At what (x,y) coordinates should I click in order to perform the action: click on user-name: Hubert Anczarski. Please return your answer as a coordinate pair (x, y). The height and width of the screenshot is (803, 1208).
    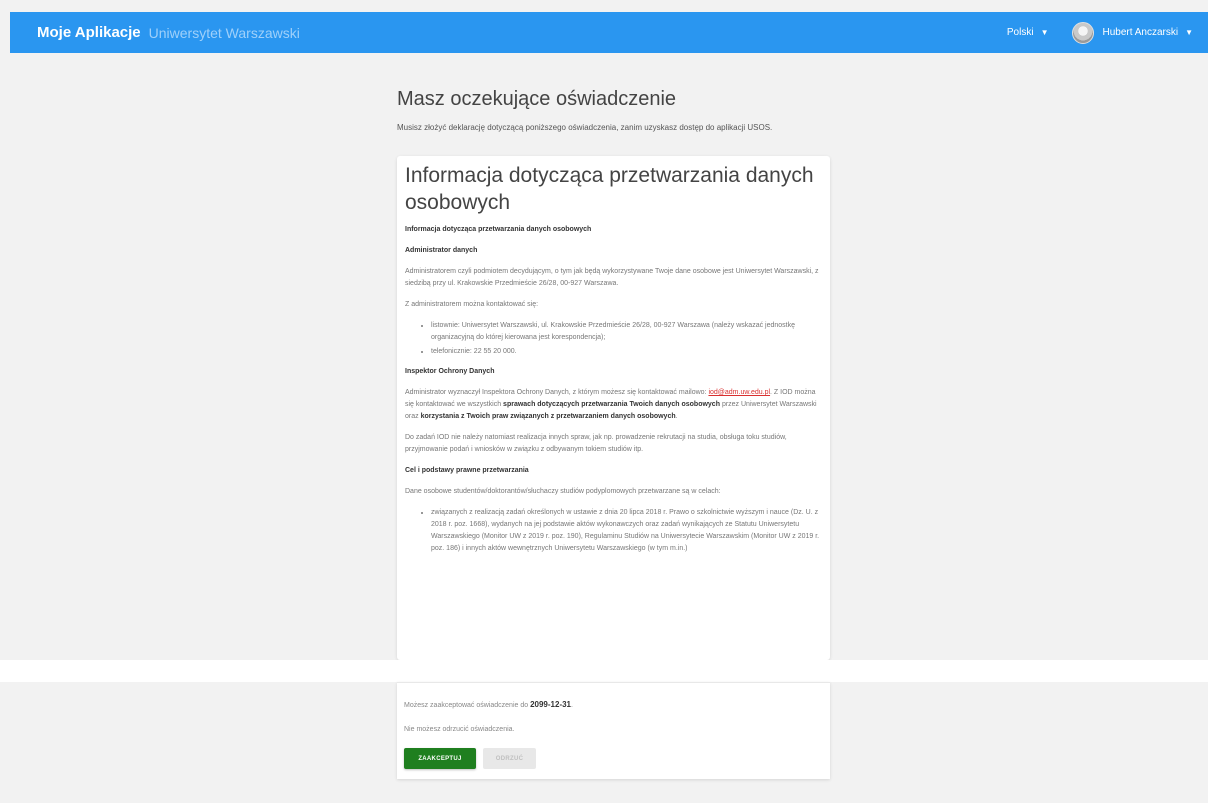
    Looking at the image, I should click on (1140, 32).